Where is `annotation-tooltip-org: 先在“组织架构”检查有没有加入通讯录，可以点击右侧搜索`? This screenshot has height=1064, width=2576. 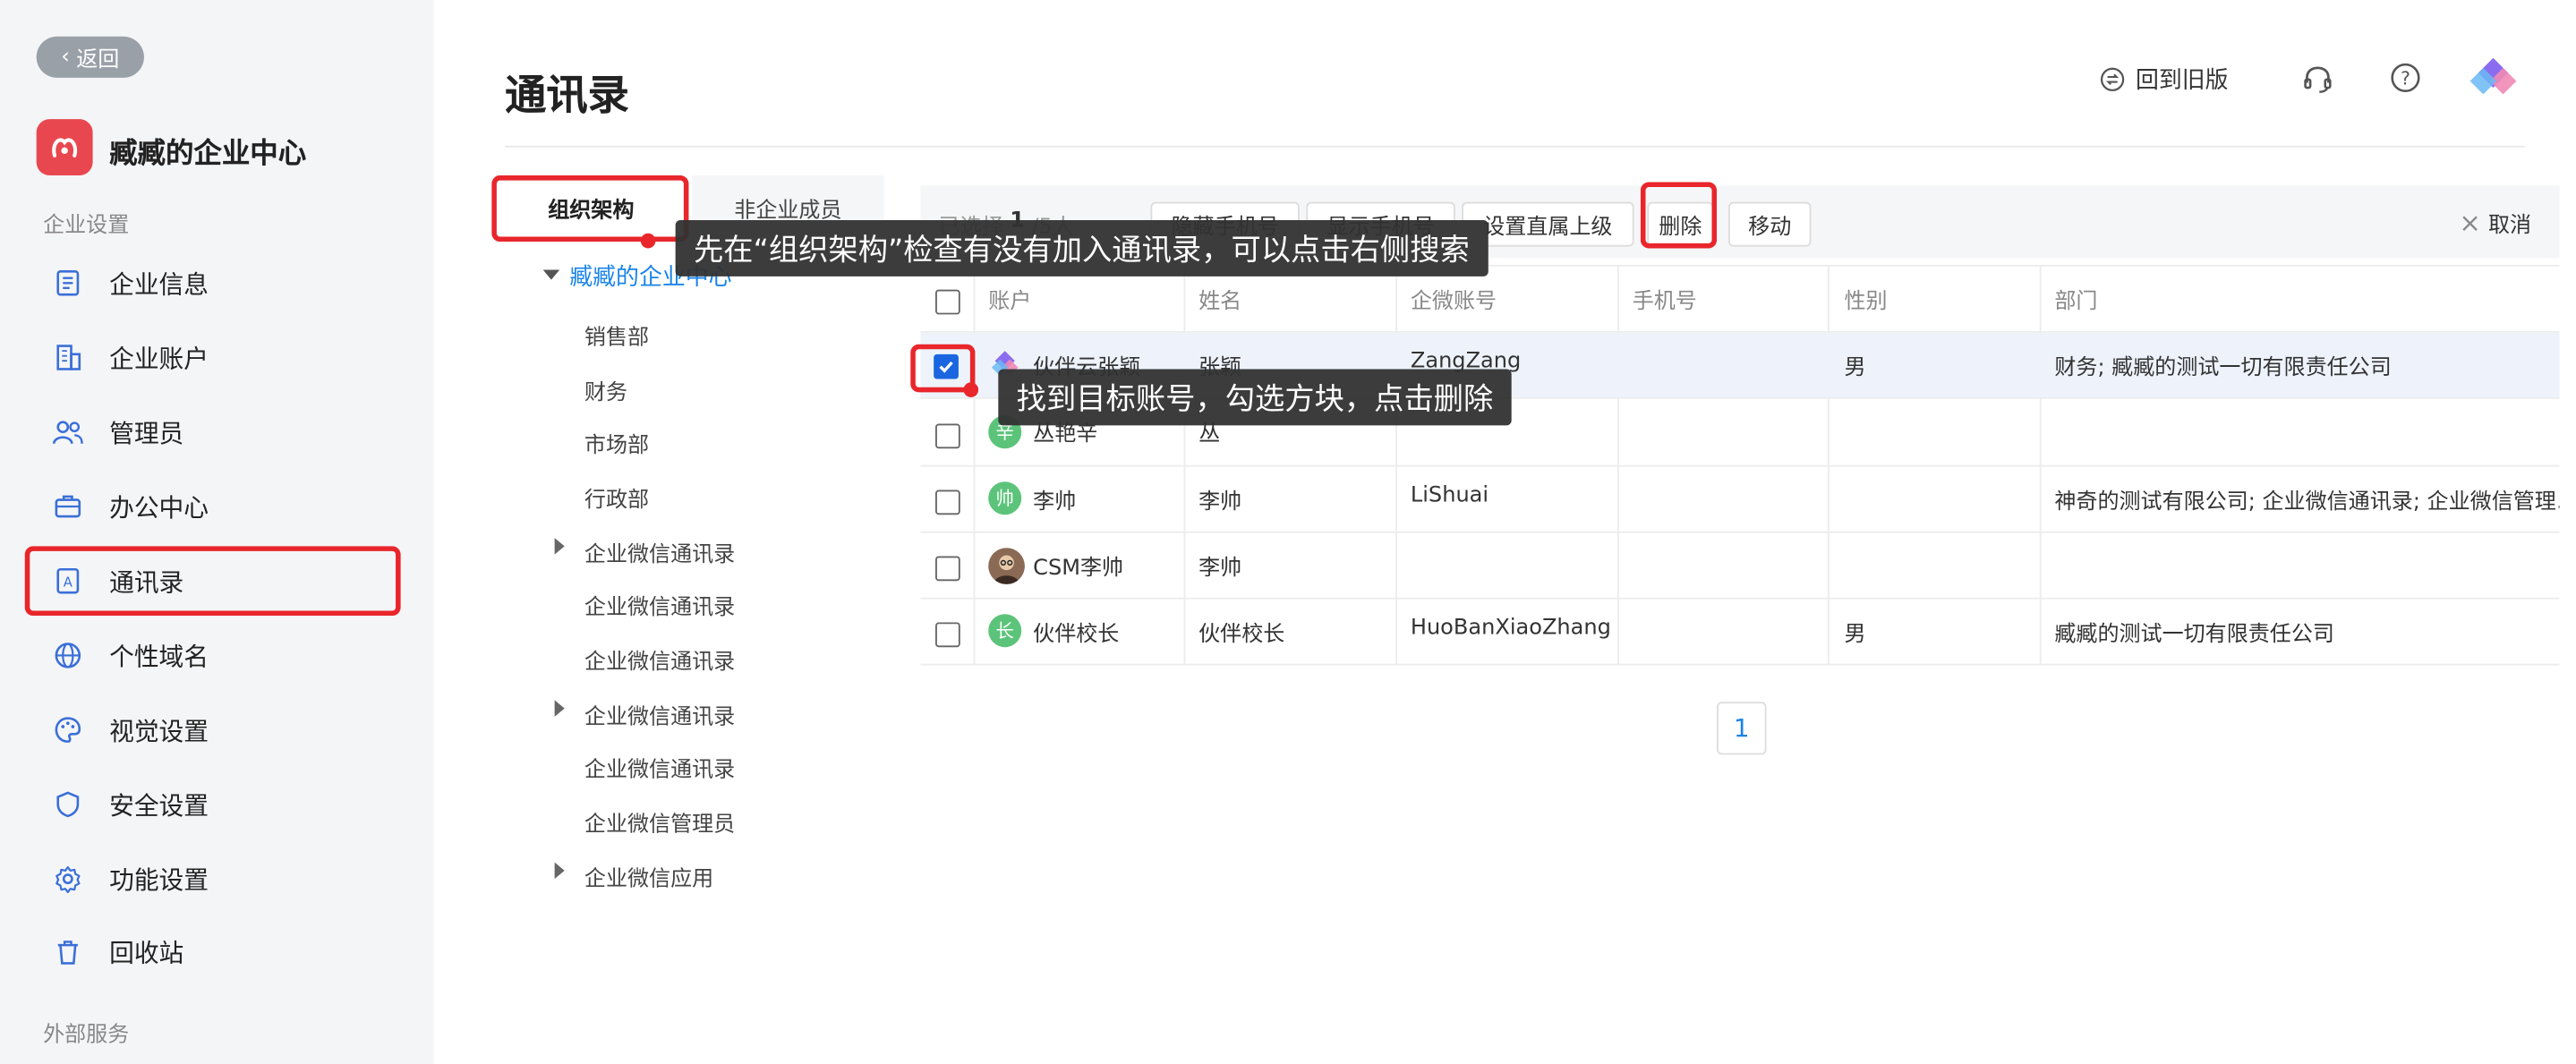
annotation-tooltip-org: 先在“组织架构”检查有没有加入通讯录，可以点击右侧搜索 is located at coordinates (1081, 248).